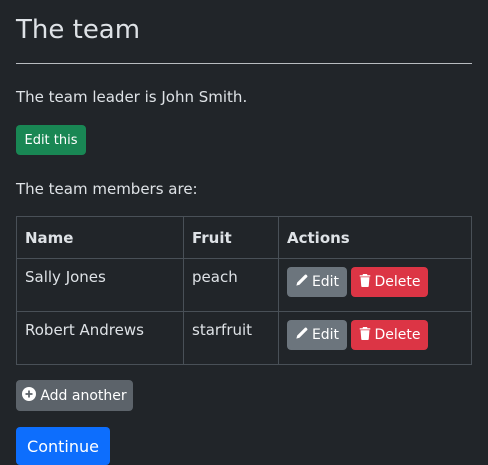 This screenshot has width=488, height=465. What do you see at coordinates (375, 237) in the screenshot?
I see `column-header-actions: Actions` at bounding box center [375, 237].